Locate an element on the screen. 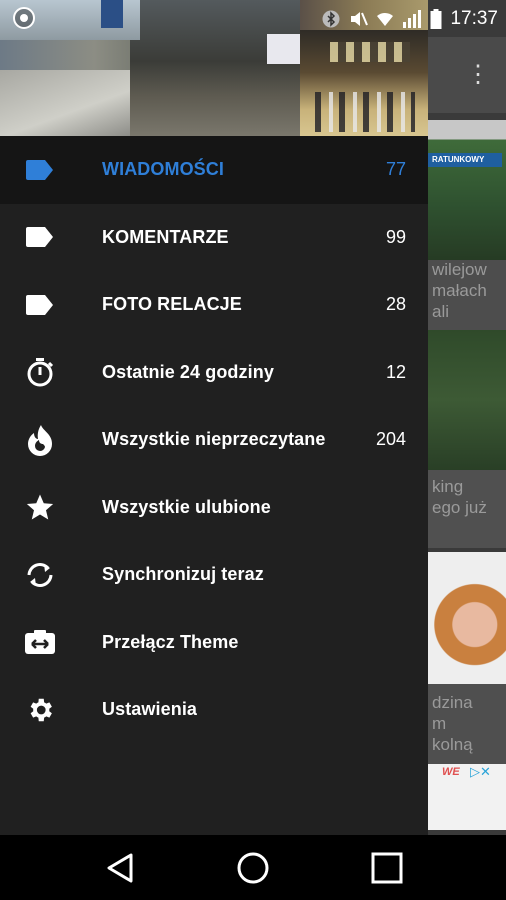 Image resolution: width=506 pixels, height=900 pixels. menu-item-foto-relacje: FOTO RELACJE 28 is located at coordinates (214, 305).